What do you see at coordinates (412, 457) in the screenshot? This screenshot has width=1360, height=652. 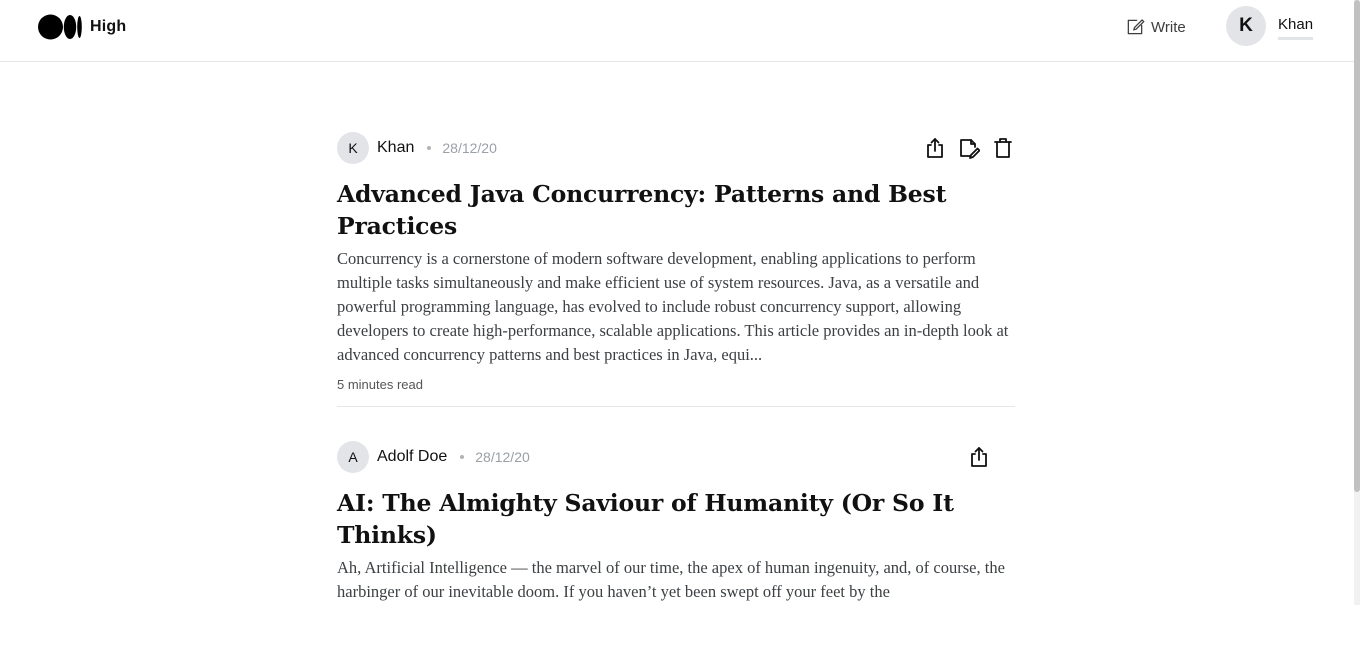 I see `author-name: Adolf Doe` at bounding box center [412, 457].